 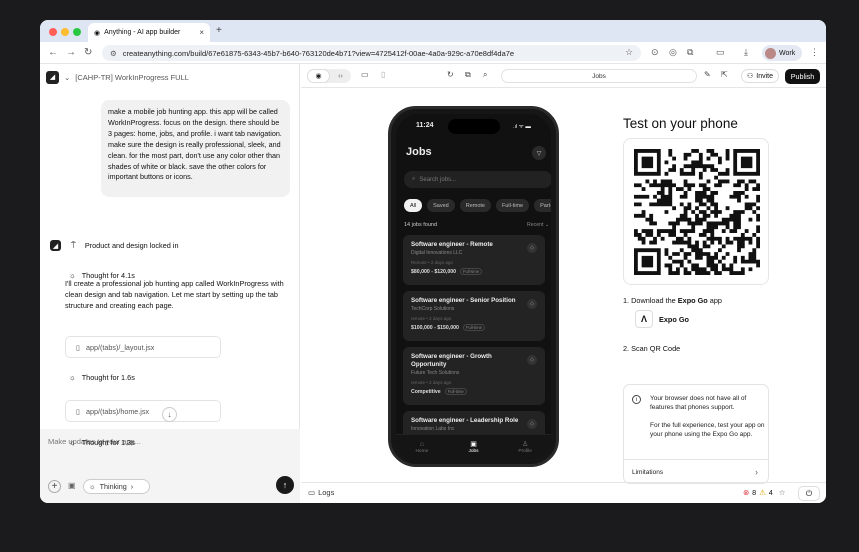 I want to click on tab-profile: ♙ Profile, so click(x=525, y=447).